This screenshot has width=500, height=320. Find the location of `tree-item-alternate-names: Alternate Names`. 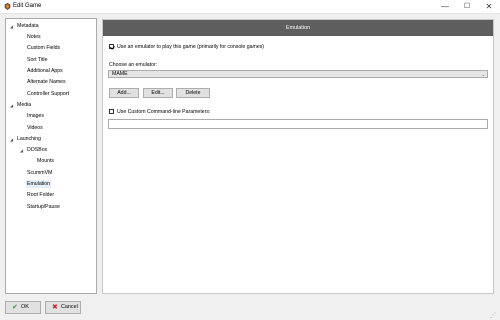

tree-item-alternate-names: Alternate Names is located at coordinates (46, 82).